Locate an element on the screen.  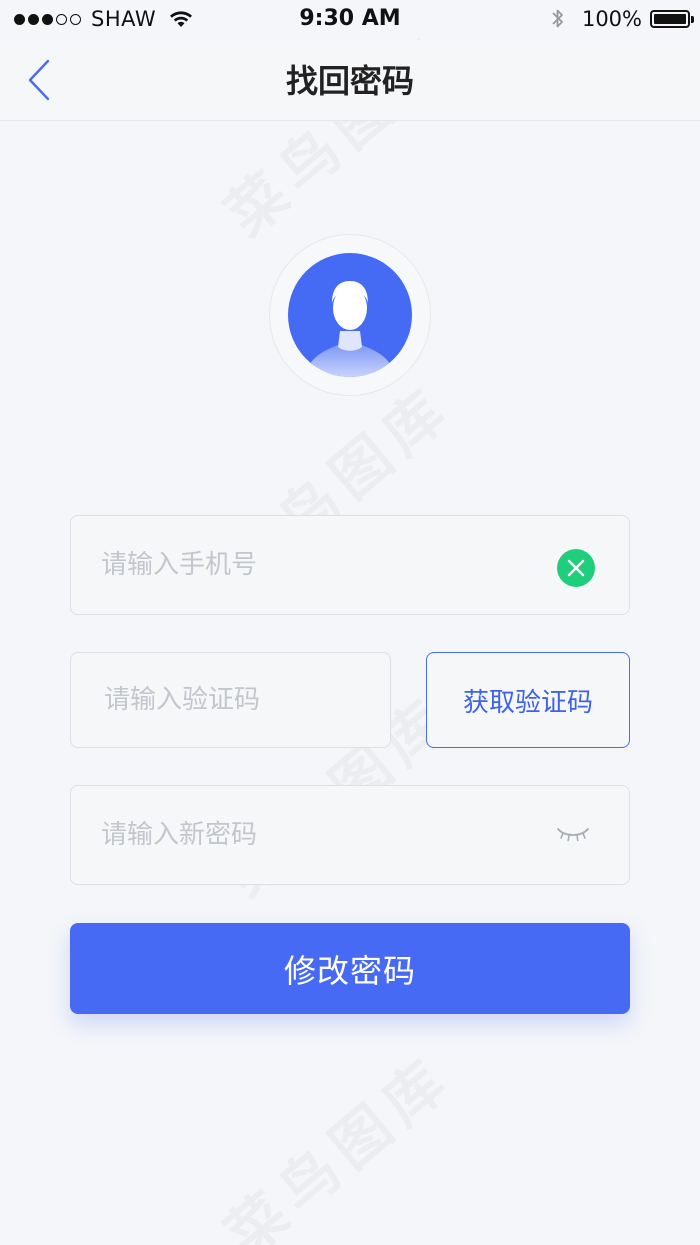
password-field is located at coordinates (350, 835).